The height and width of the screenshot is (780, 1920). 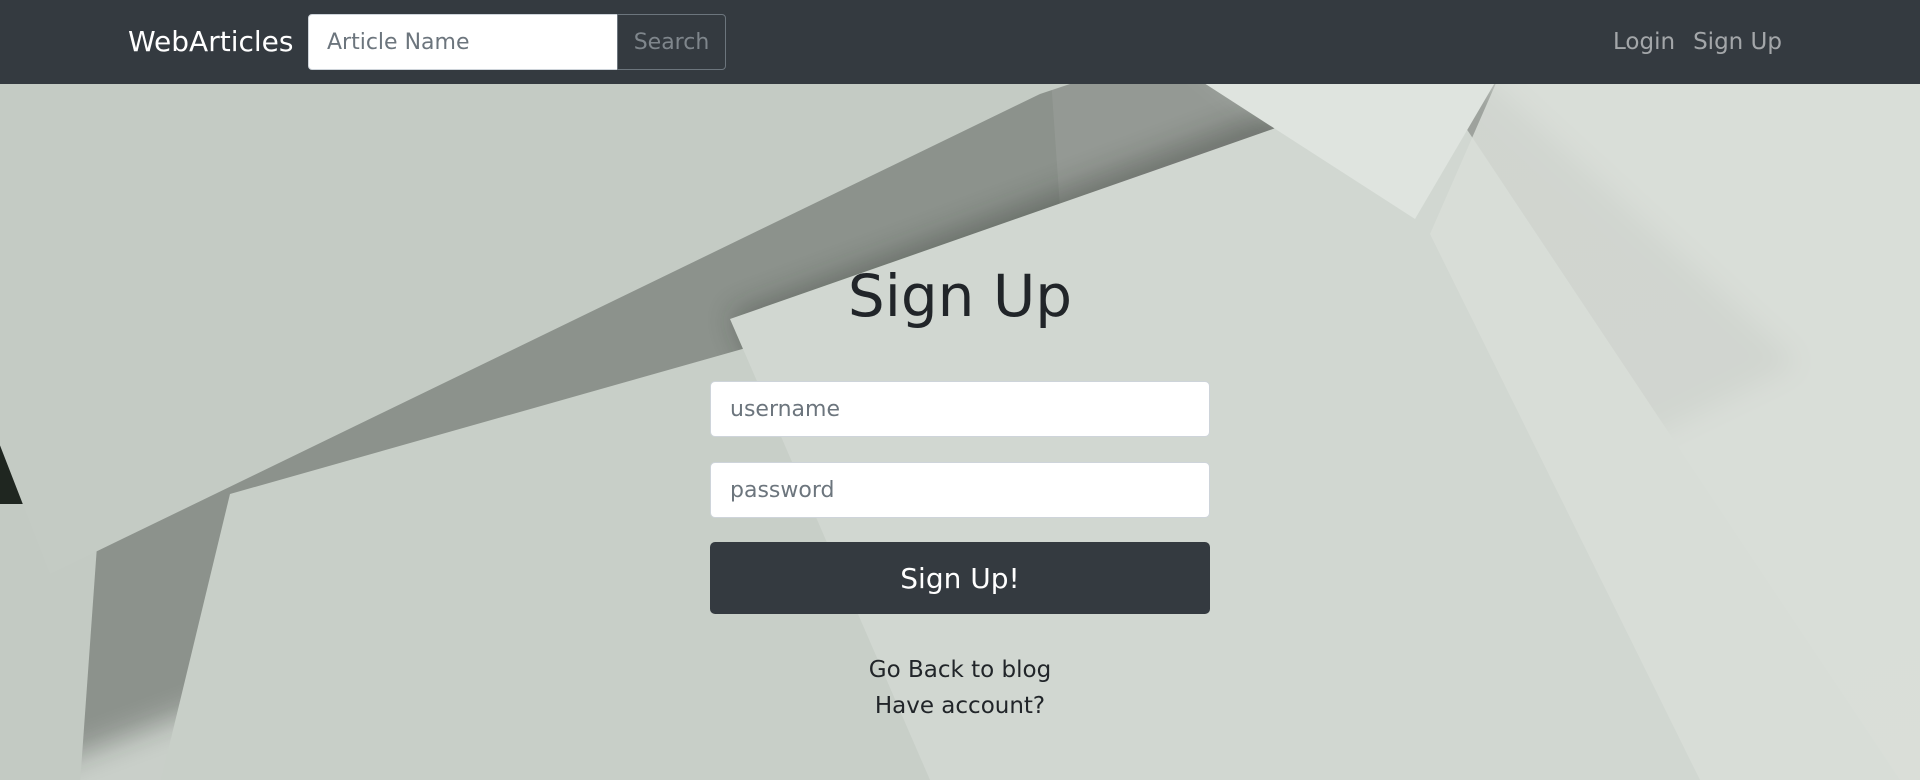 I want to click on password-field, so click(x=960, y=490).